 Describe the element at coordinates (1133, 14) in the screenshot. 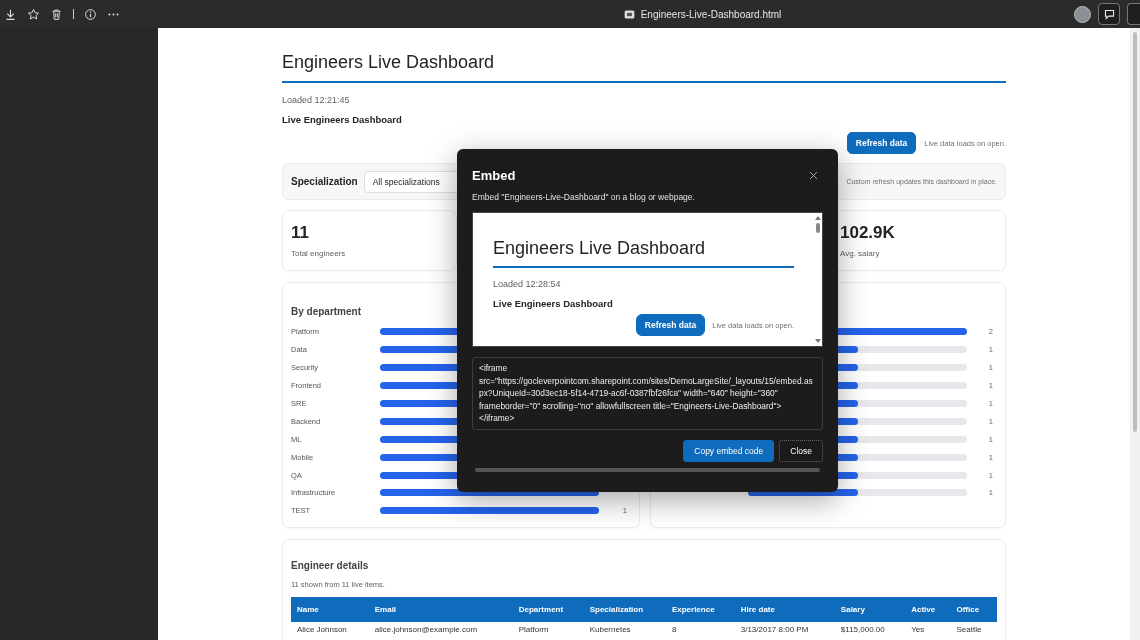

I see `toolbar-button` at that location.